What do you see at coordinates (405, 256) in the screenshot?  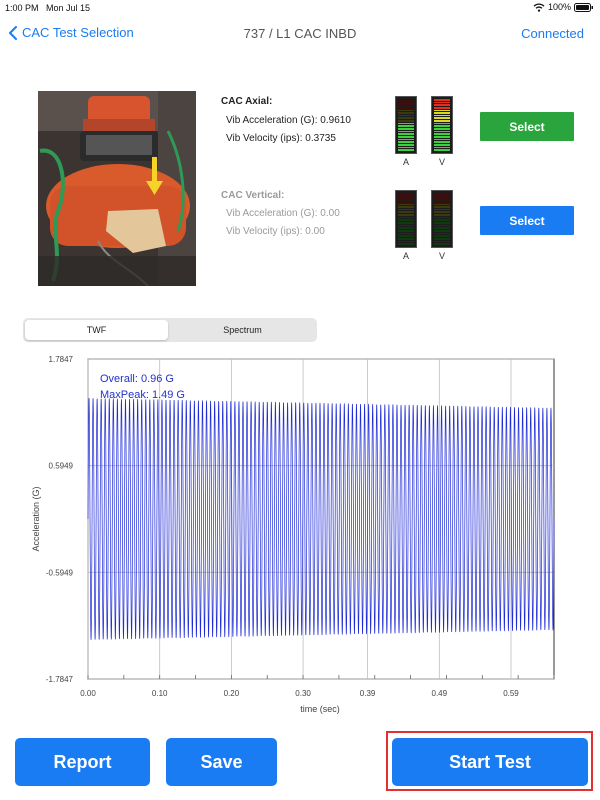 I see `meter-label-a: A` at bounding box center [405, 256].